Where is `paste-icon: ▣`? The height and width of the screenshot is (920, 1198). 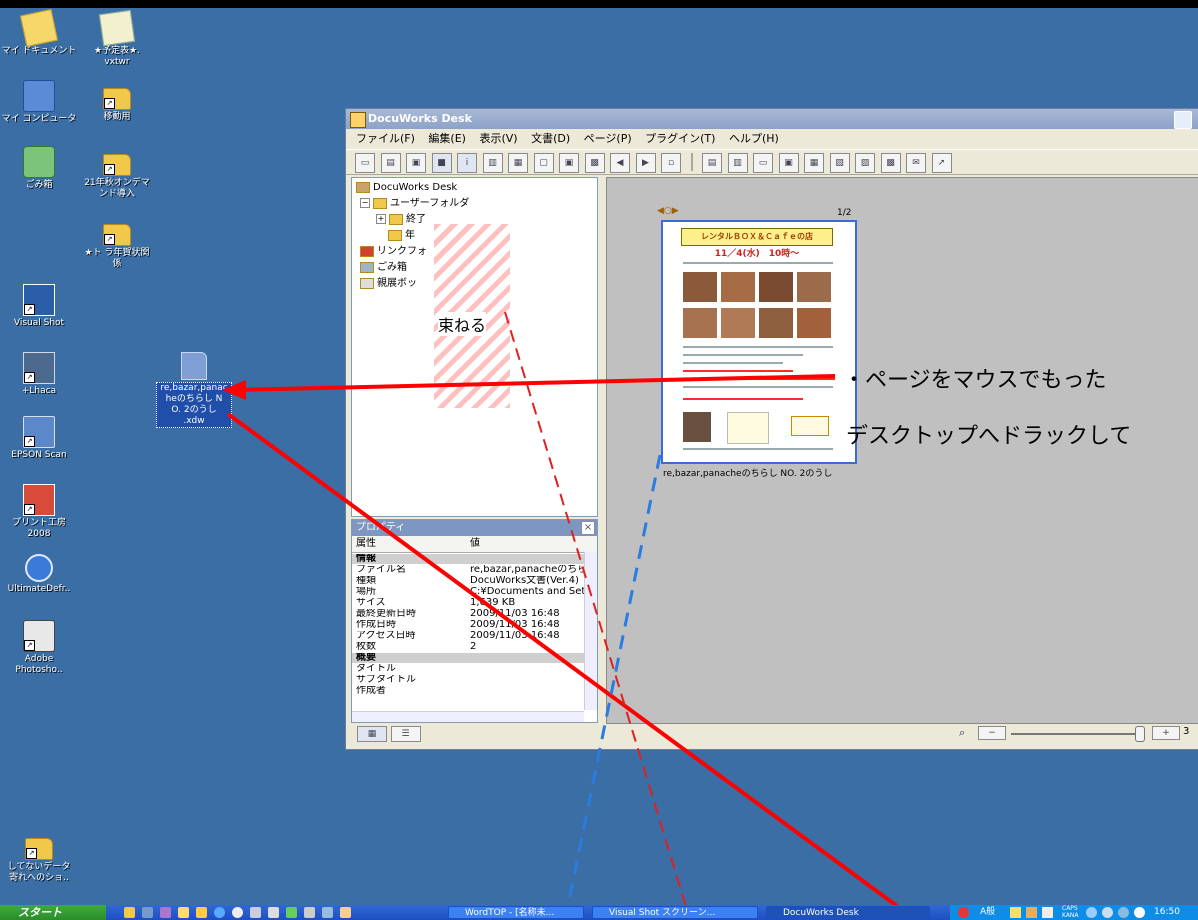
paste-icon: ▣ is located at coordinates (569, 163).